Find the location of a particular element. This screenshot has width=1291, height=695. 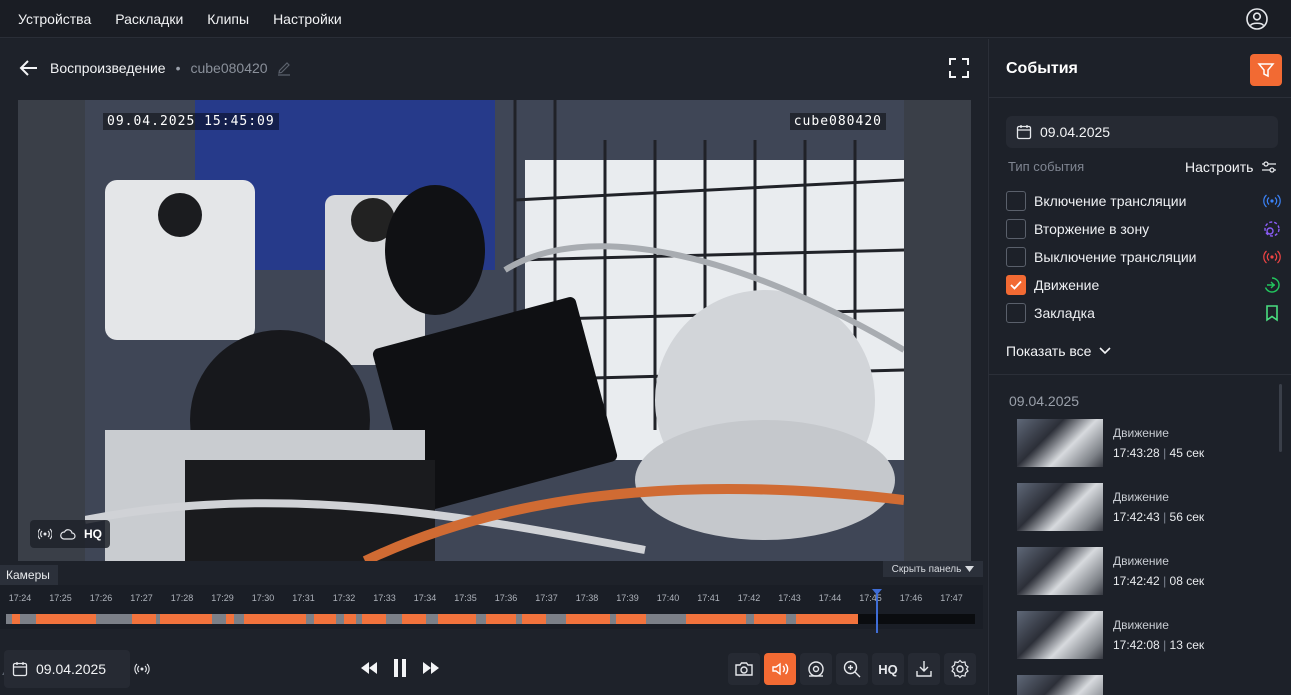

event-item: Движение 17:42:43 | 56 сек is located at coordinates (1142, 507).